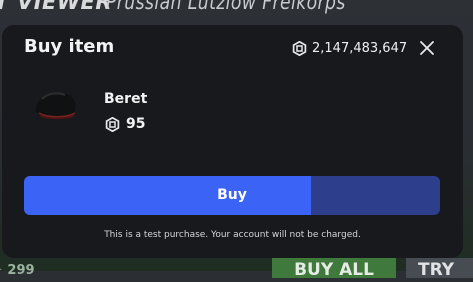 This screenshot has width=473, height=282. Describe the element at coordinates (226, 7) in the screenshot. I see `outfit-name: Prussian Lutzlow Freikorps` at that location.